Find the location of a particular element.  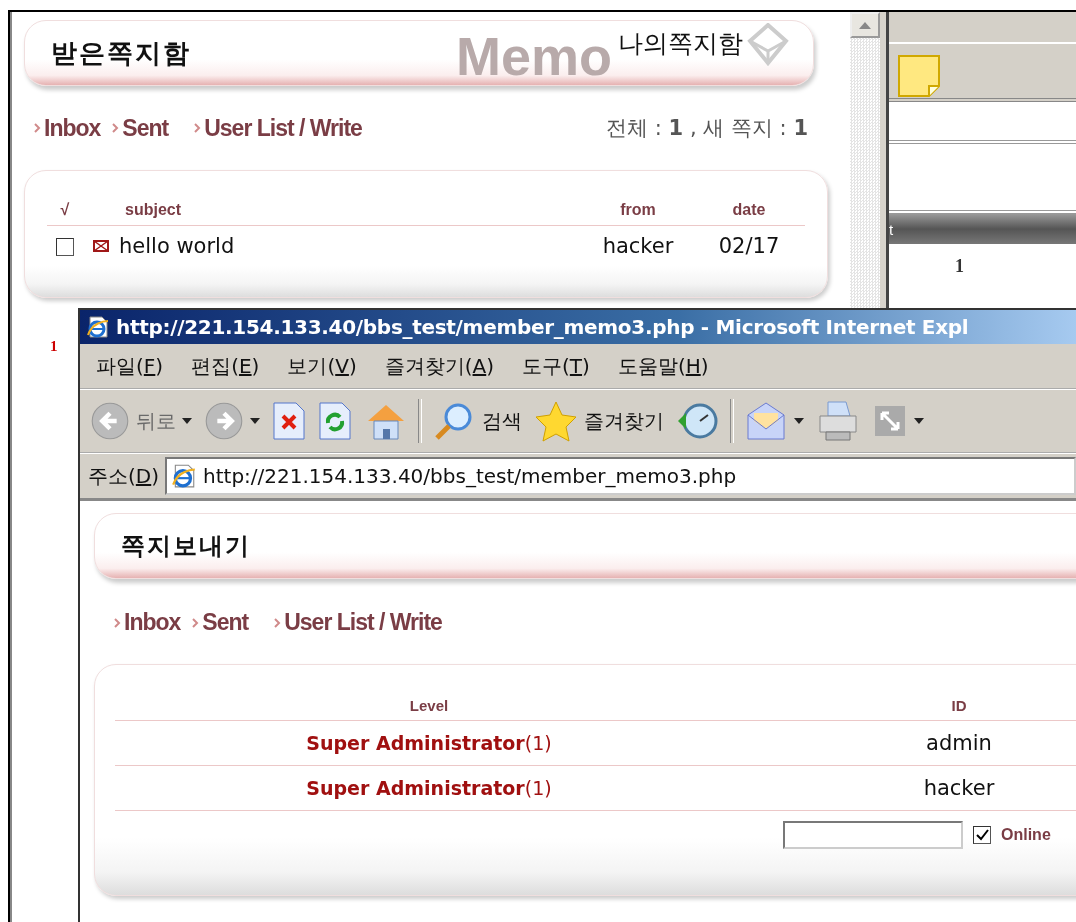

history-clock-icon is located at coordinates (698, 421).